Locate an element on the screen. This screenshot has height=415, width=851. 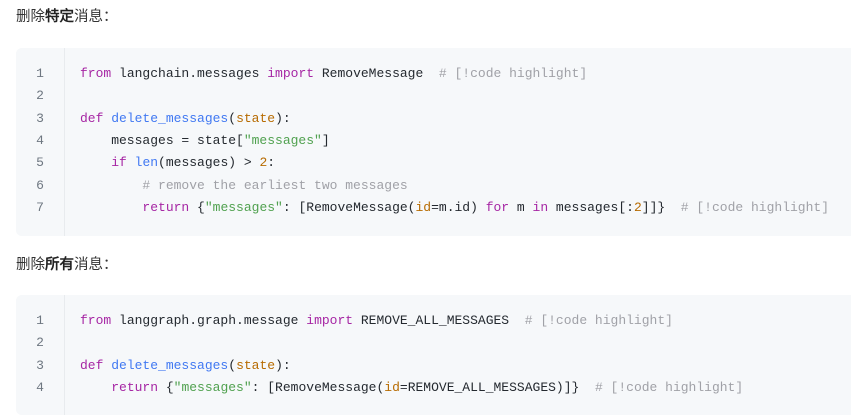
code-token: ]]} is located at coordinates (661, 207).